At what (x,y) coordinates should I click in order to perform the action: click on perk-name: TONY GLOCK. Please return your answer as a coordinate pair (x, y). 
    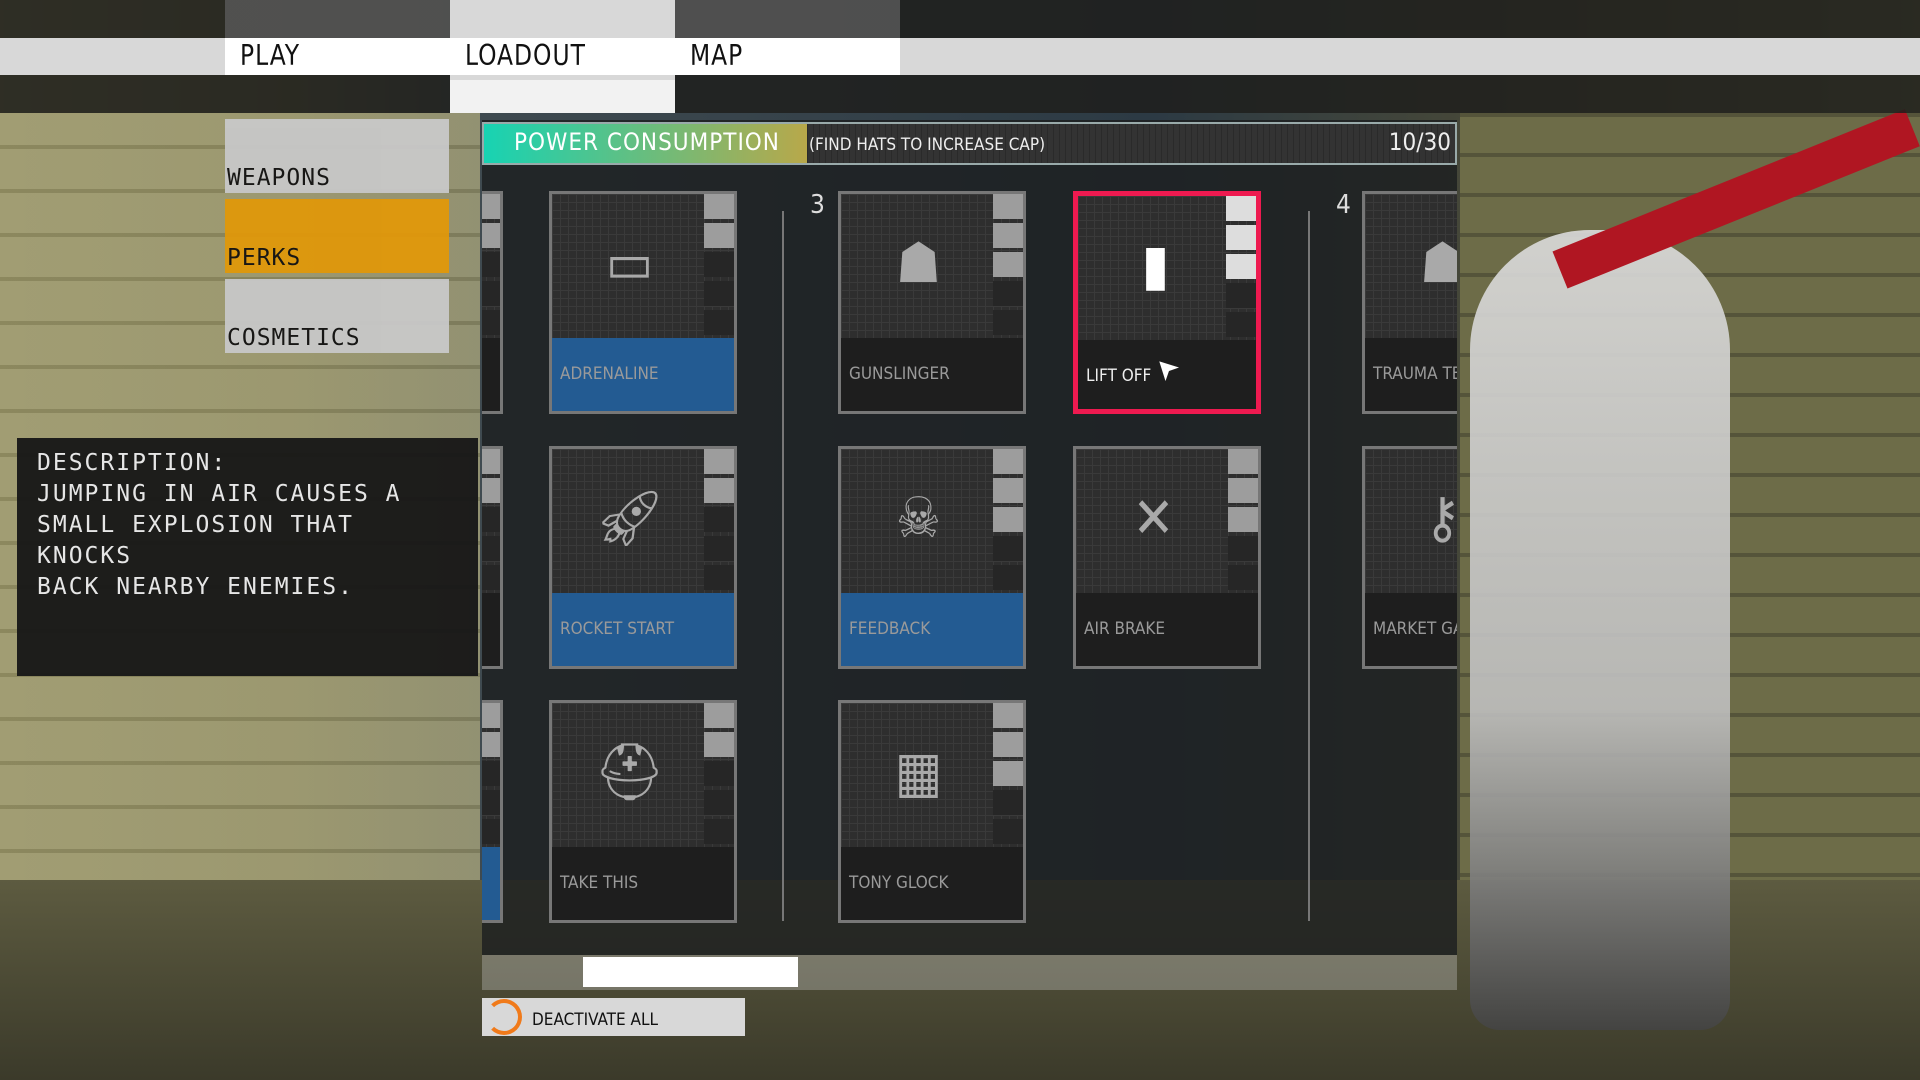
    Looking at the image, I should click on (899, 883).